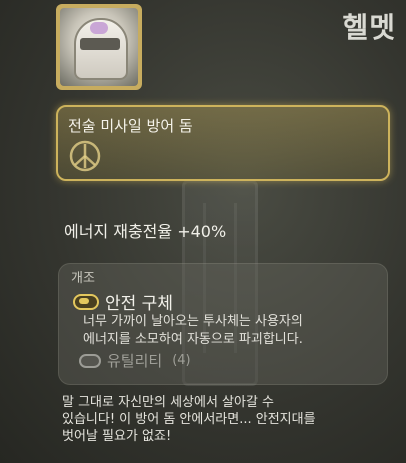 The height and width of the screenshot is (463, 406). What do you see at coordinates (90, 360) in the screenshot?
I see `utility-slot-icon` at bounding box center [90, 360].